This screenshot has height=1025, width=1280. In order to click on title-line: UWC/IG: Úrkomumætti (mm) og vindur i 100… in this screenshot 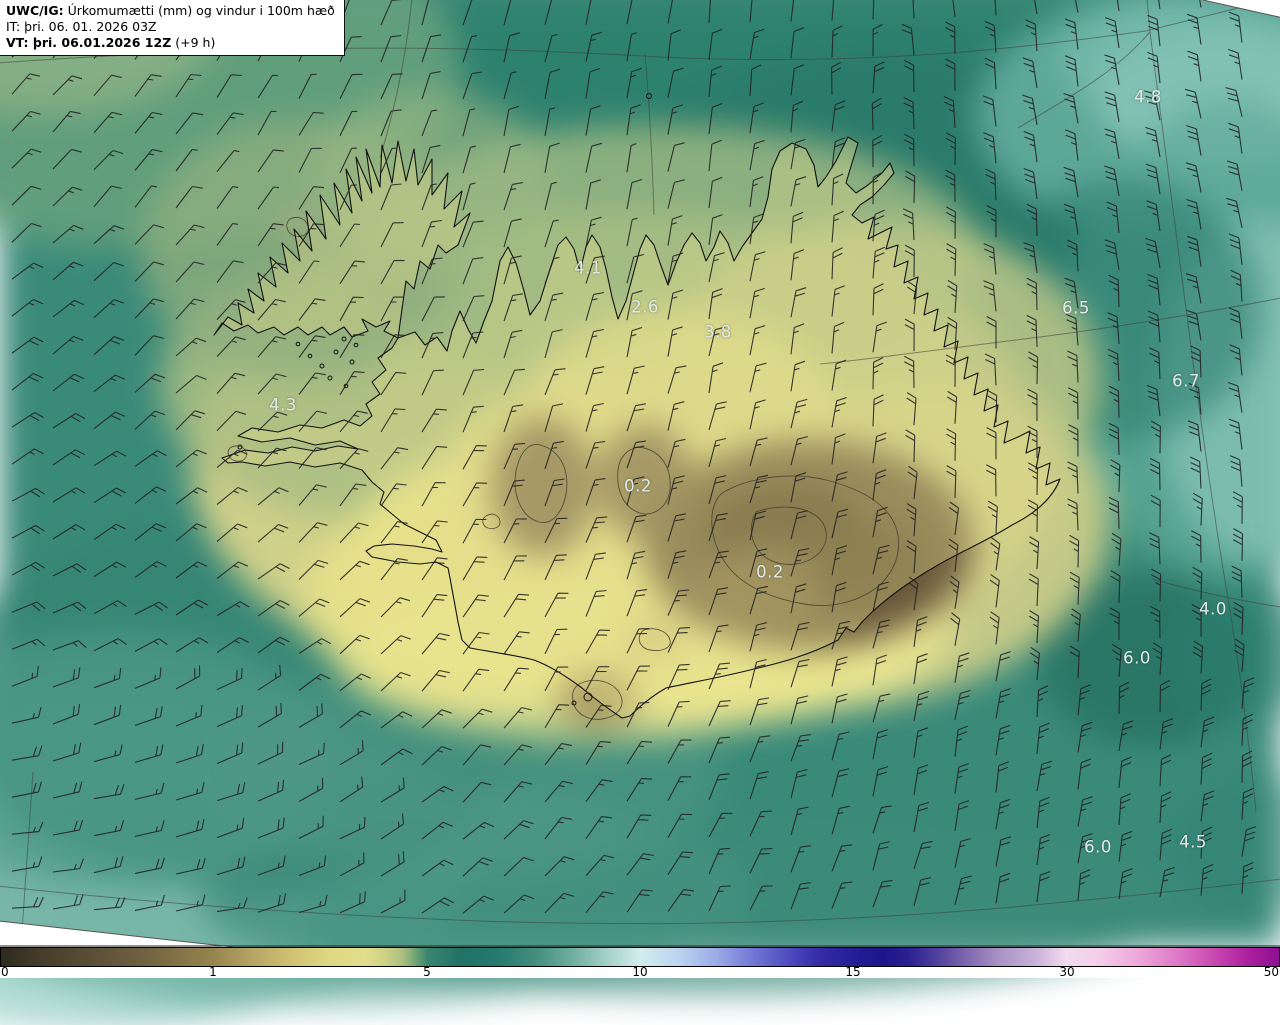, I will do `click(170, 11)`.